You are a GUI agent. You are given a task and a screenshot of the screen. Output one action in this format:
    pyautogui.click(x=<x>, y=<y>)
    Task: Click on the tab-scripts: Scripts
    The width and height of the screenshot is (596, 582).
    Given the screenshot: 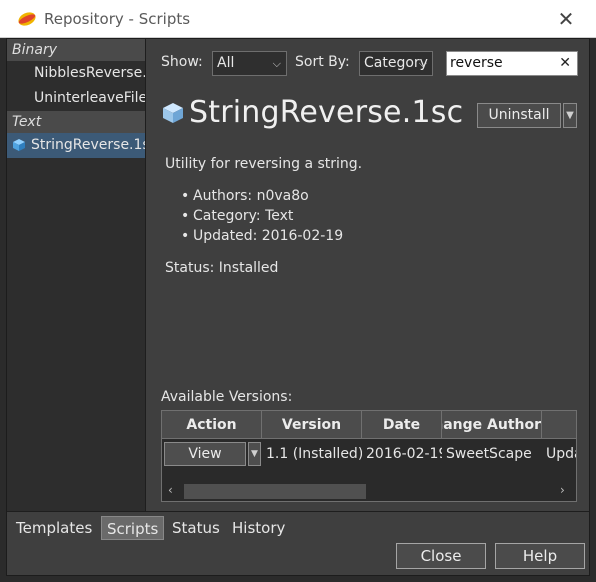 What is the action you would take?
    pyautogui.click(x=133, y=528)
    